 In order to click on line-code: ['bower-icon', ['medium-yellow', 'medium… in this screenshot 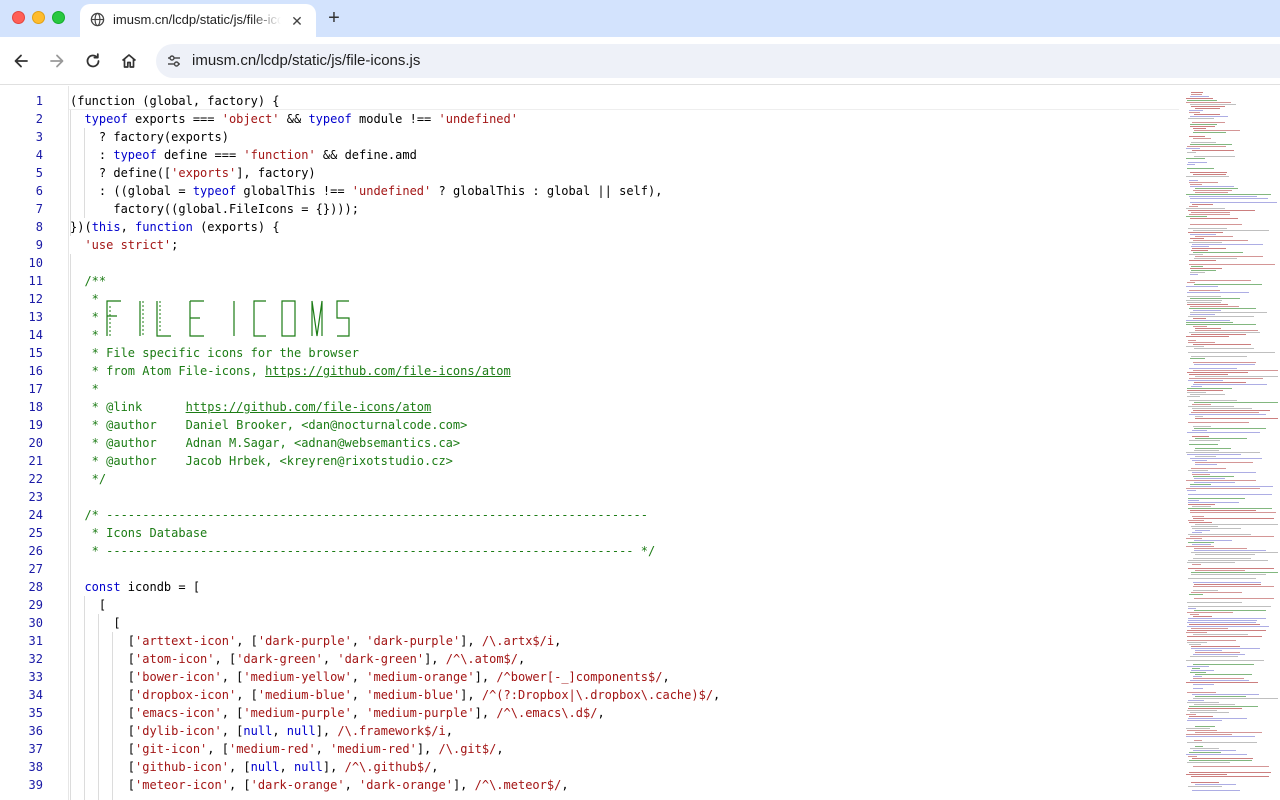, I will do `click(370, 677)`.